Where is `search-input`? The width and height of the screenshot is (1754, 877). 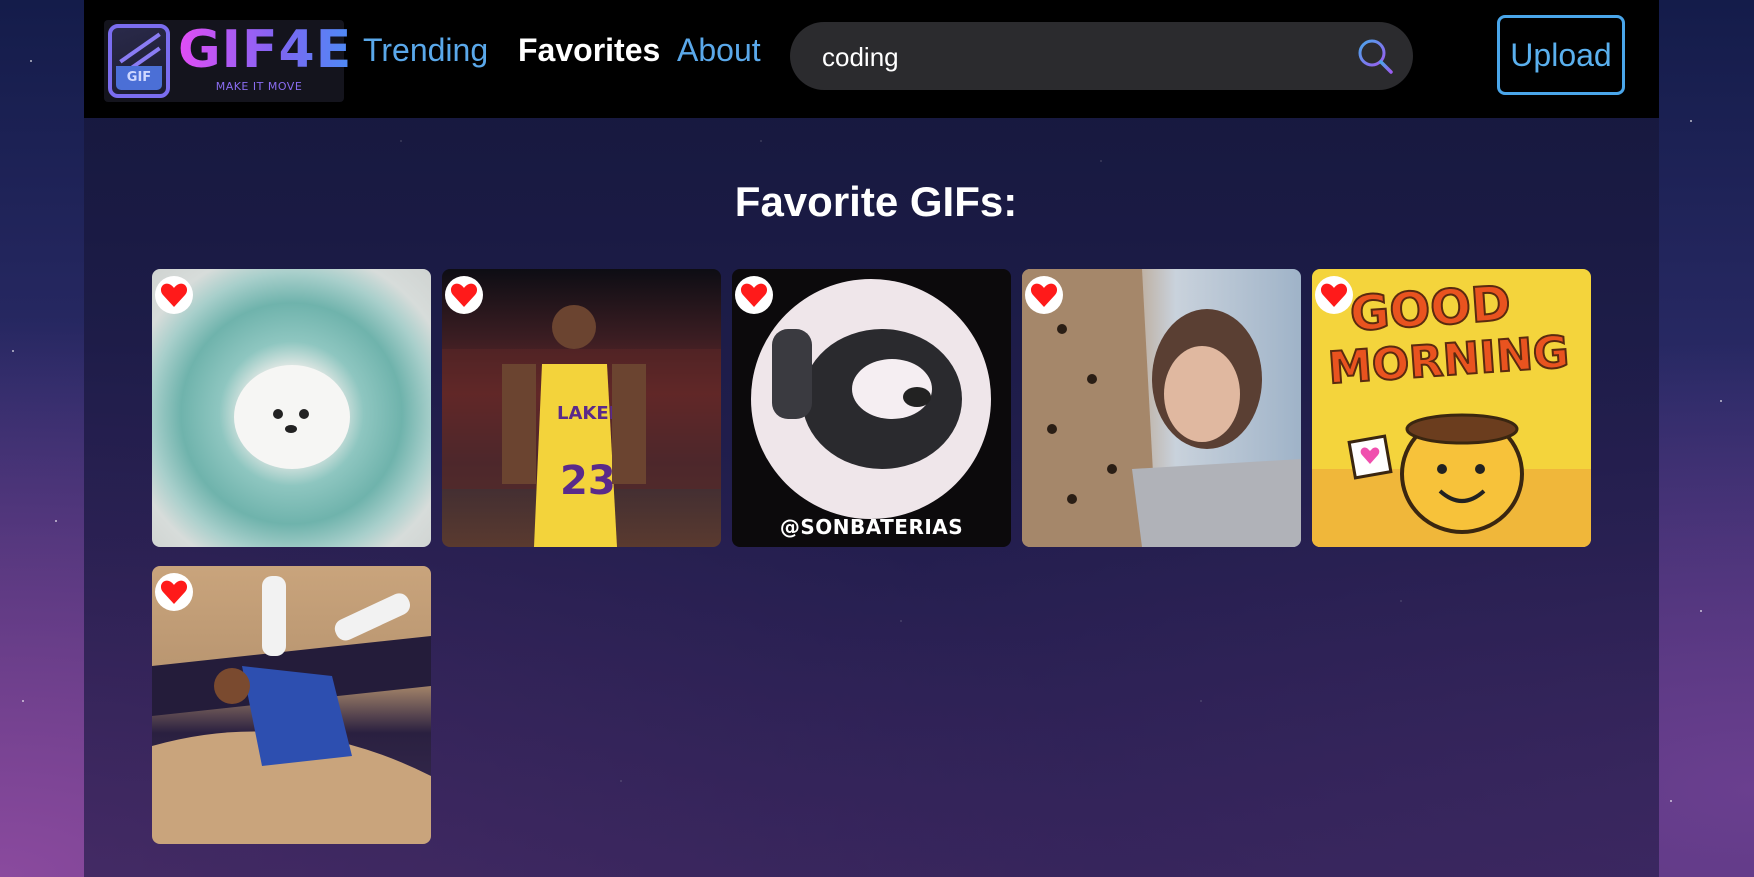 search-input is located at coordinates (1082, 57).